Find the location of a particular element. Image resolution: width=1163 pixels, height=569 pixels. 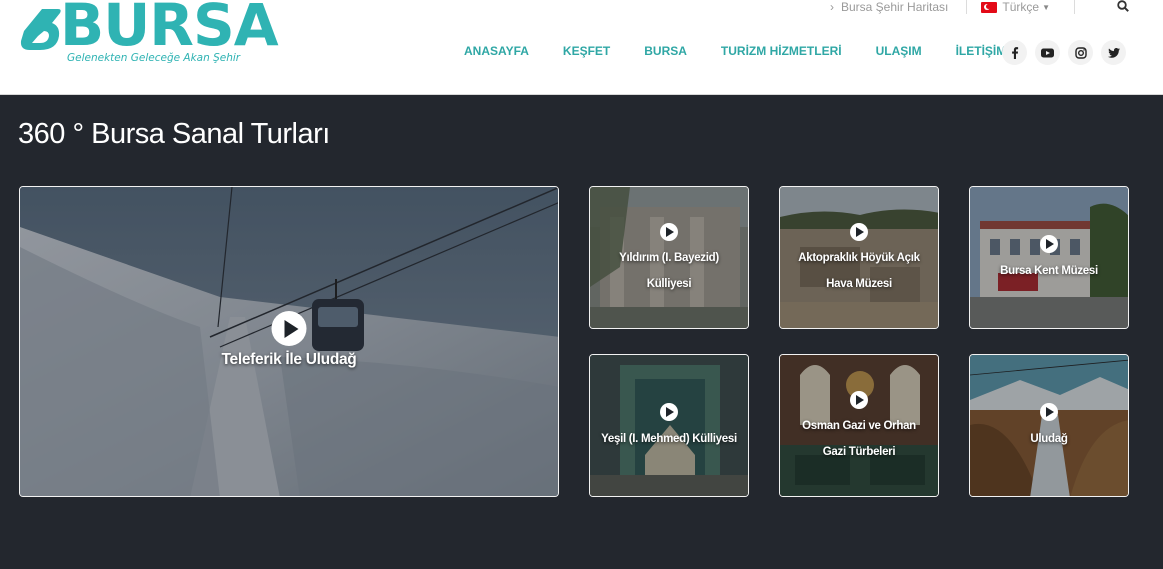

facebook-button is located at coordinates (1014, 52).